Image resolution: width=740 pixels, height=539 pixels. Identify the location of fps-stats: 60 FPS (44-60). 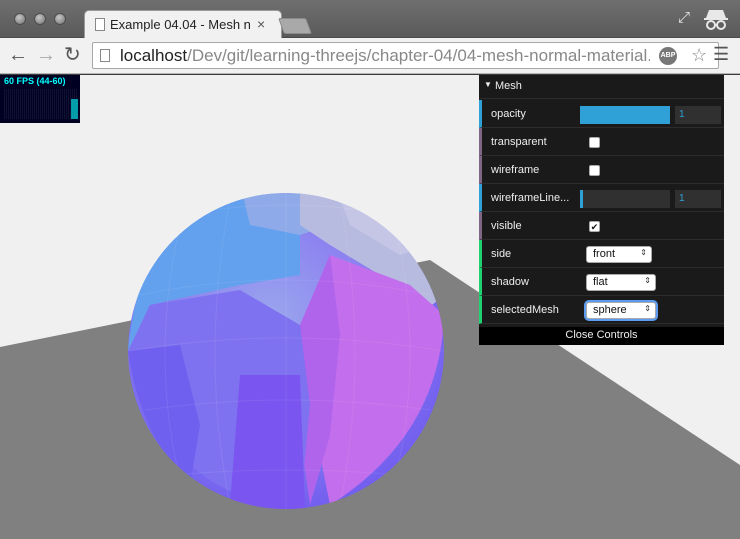
(40, 99).